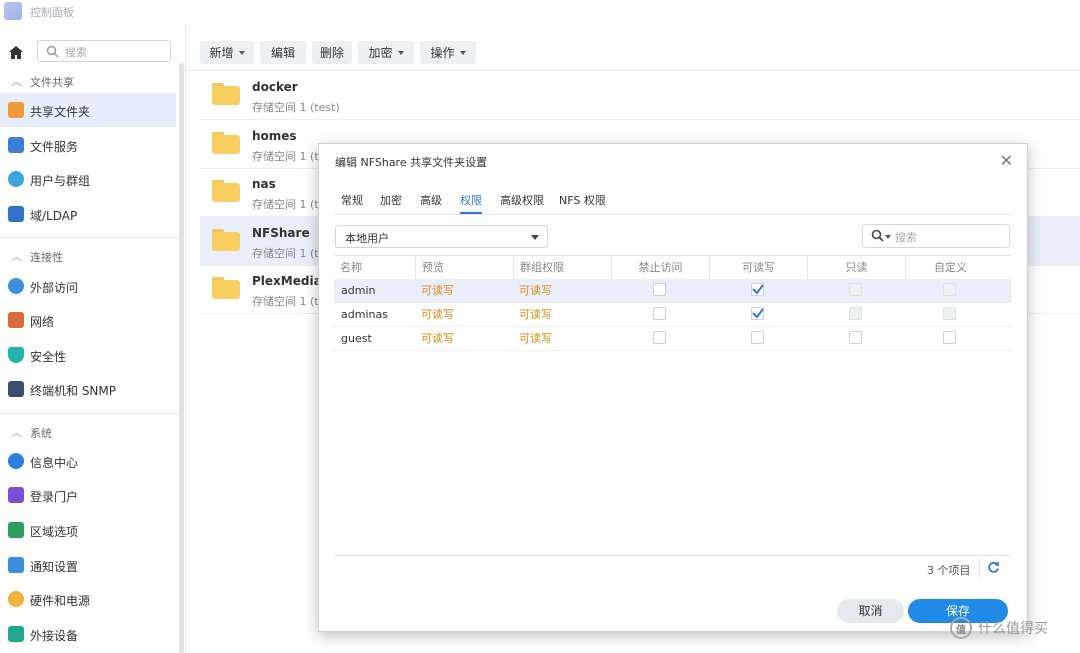 The width and height of the screenshot is (1080, 653). I want to click on create-button: 新增, so click(227, 52).